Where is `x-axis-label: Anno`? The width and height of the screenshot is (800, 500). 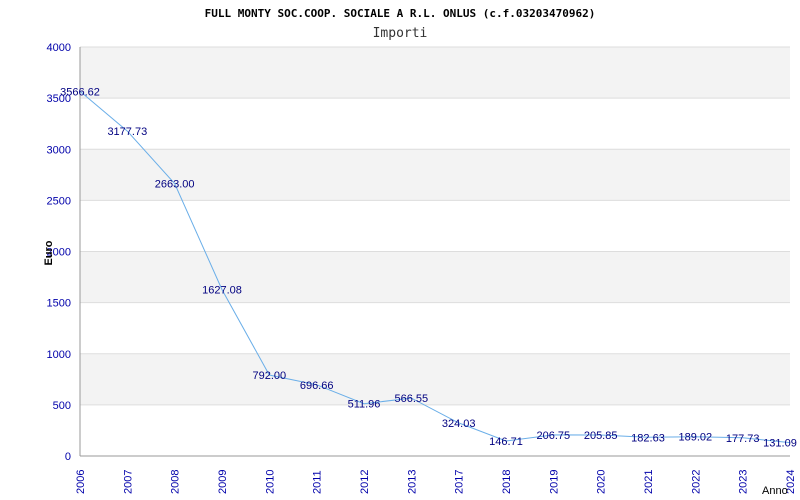 x-axis-label: Anno is located at coordinates (775, 491).